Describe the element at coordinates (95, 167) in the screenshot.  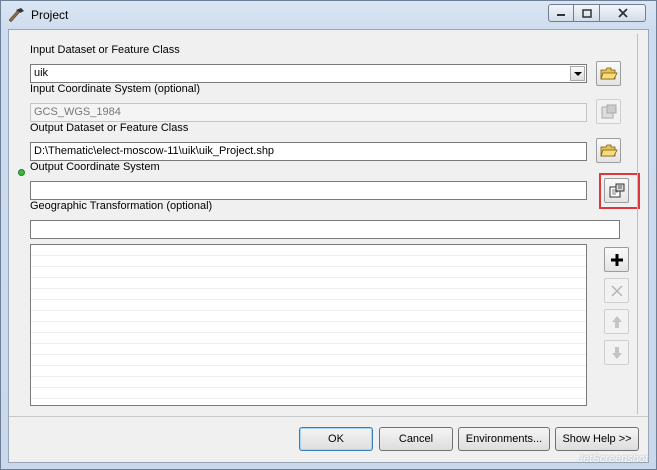
I see `output-cs-label: Output Coordinate System` at that location.